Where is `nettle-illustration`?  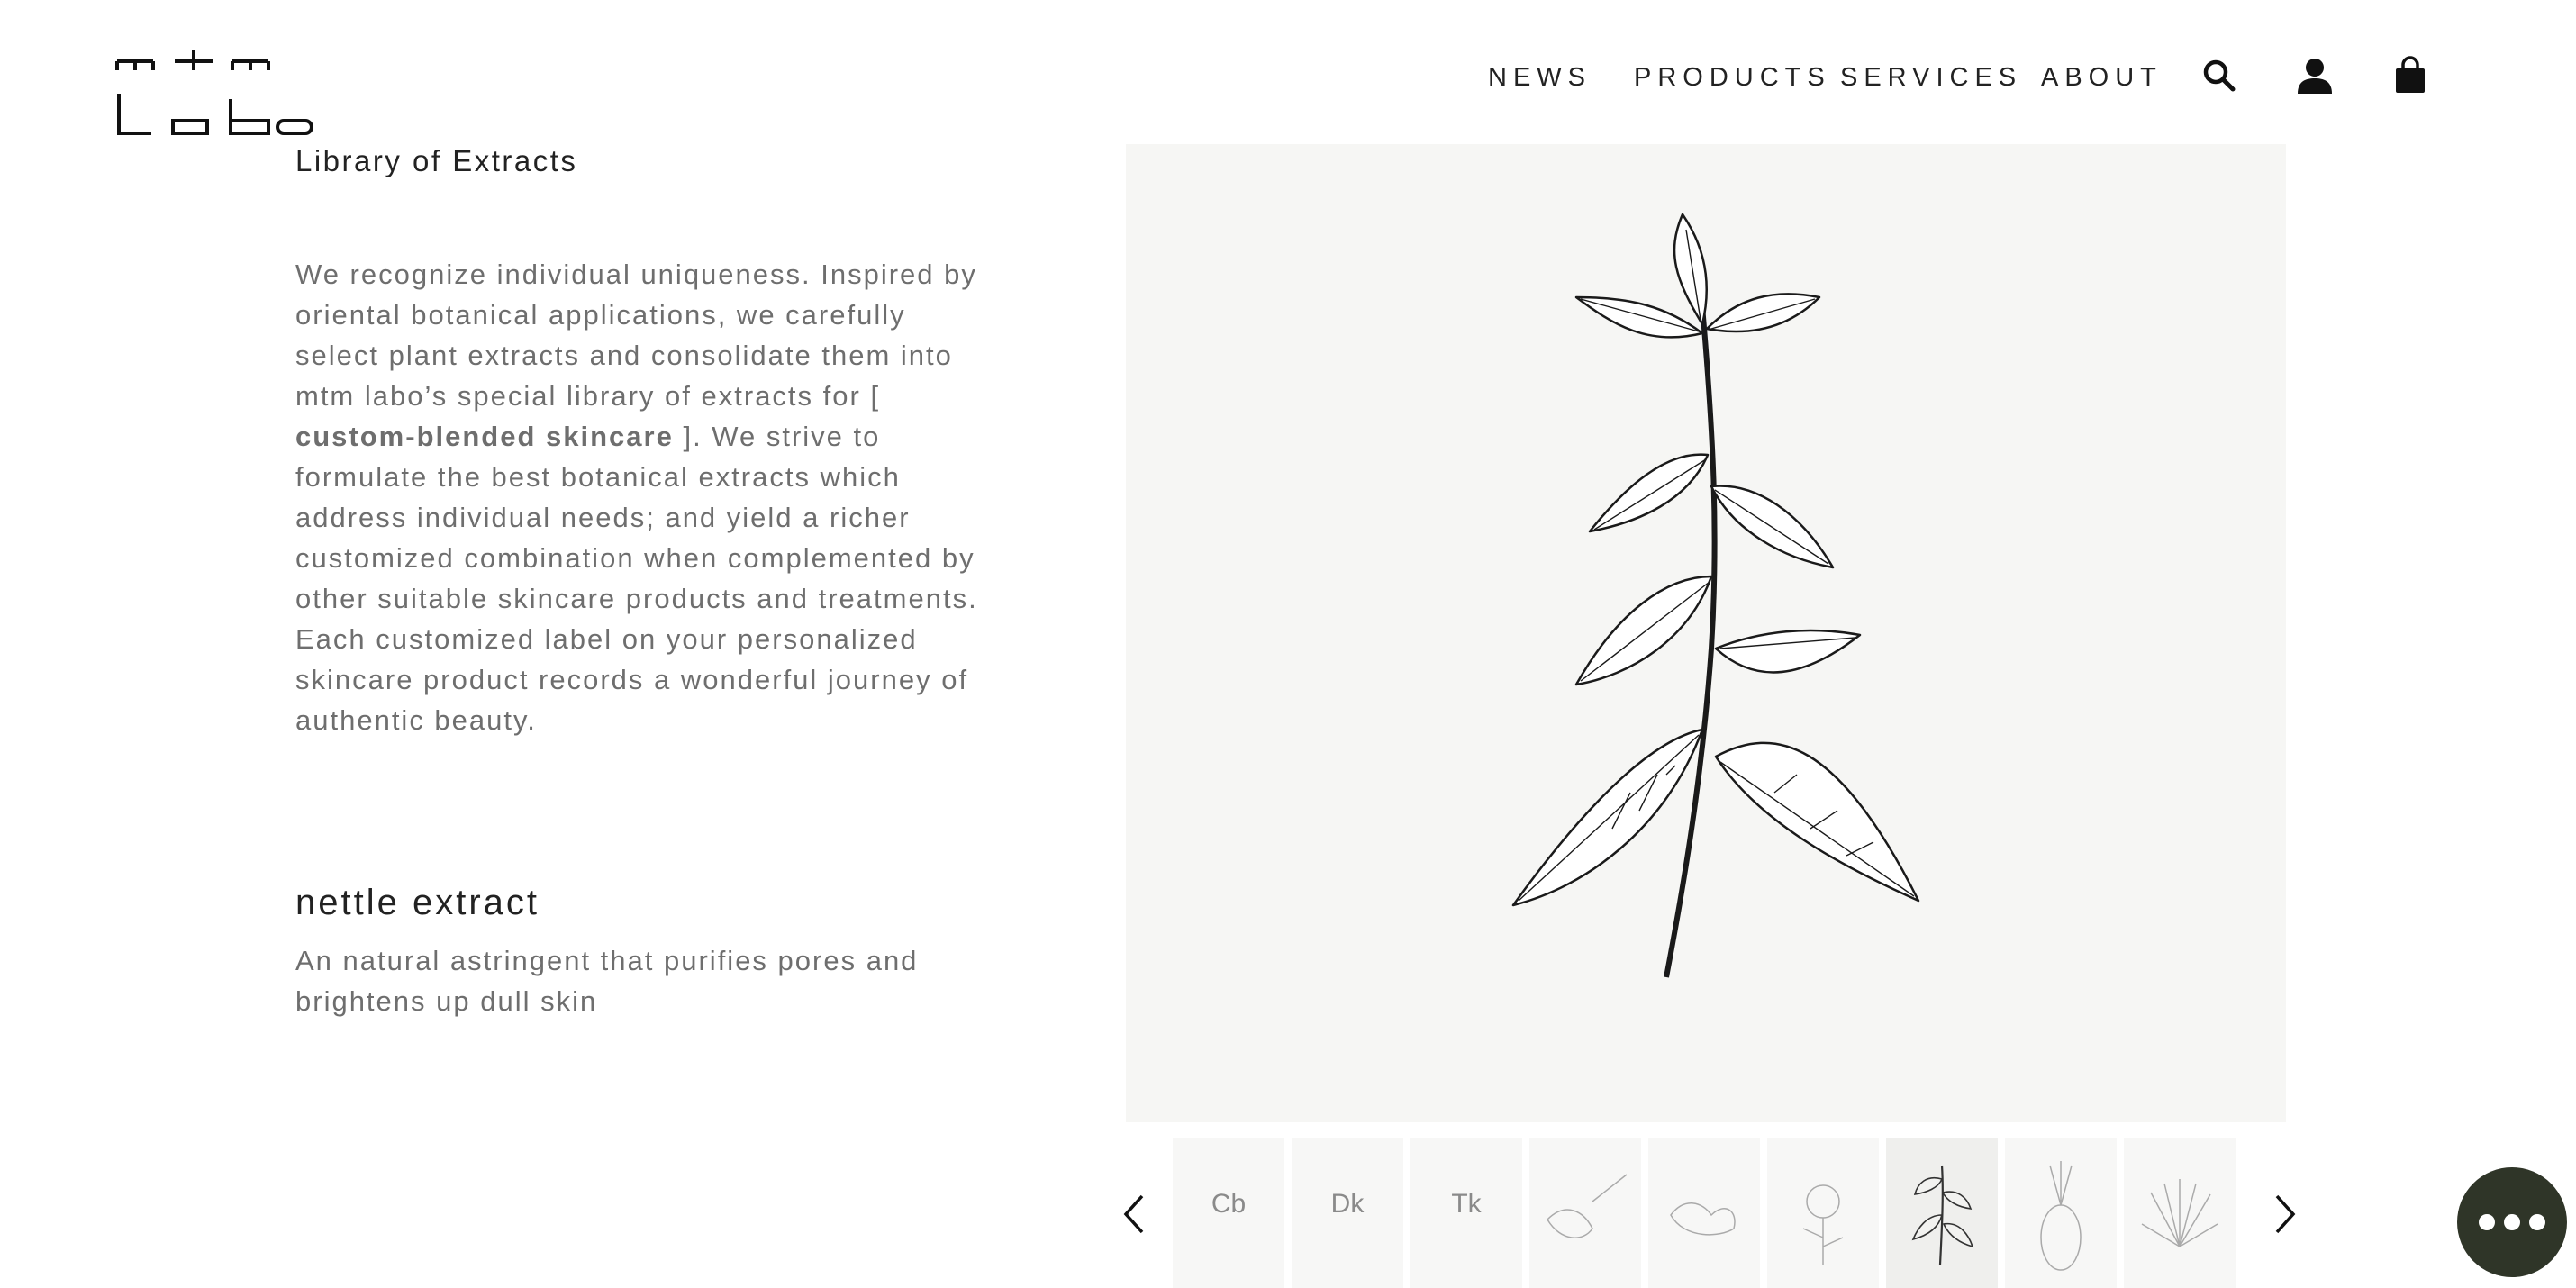 nettle-illustration is located at coordinates (1715, 595).